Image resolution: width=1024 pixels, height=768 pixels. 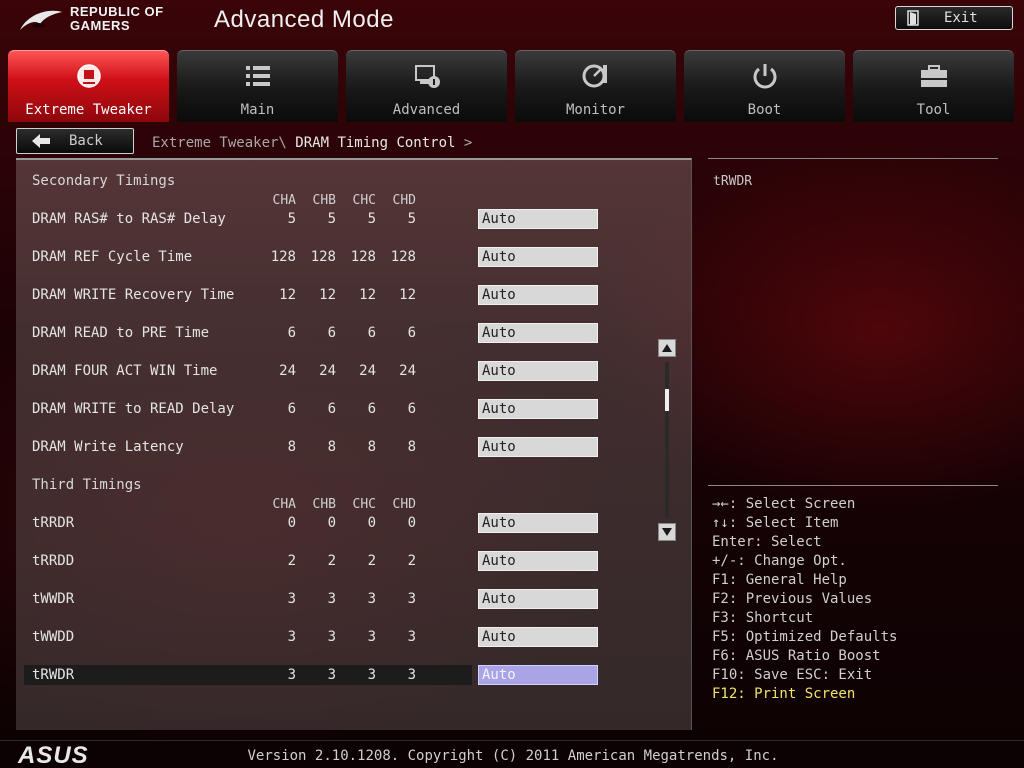 I want to click on power-icon, so click(x=765, y=76).